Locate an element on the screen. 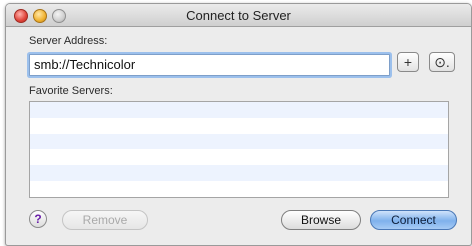  window-title: Connect to Server is located at coordinates (238, 15).